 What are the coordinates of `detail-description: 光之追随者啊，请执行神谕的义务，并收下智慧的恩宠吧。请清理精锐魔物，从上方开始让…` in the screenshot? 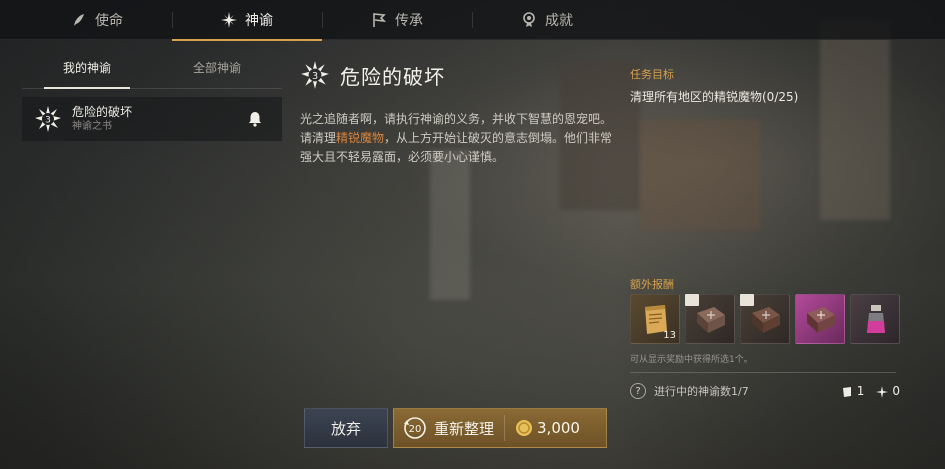 It's located at (460, 138).